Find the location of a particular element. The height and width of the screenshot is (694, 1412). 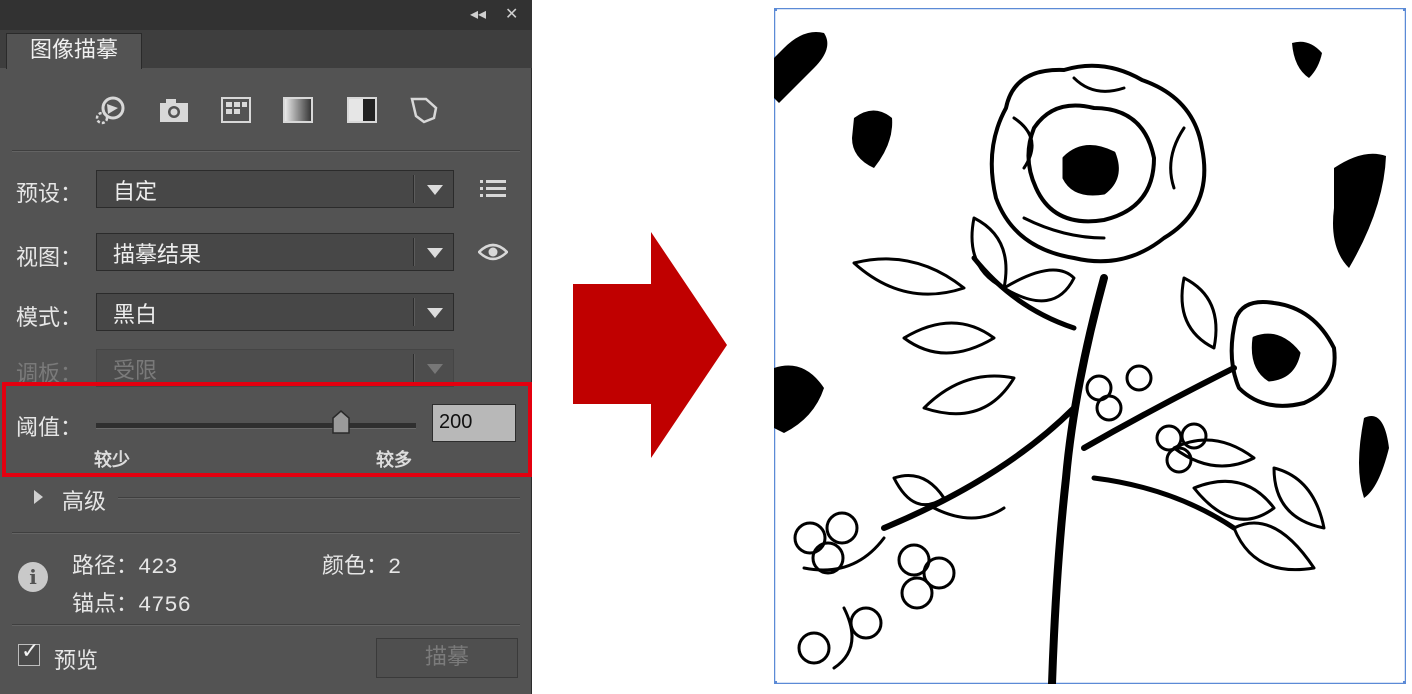

anchors-value: 4756 is located at coordinates (164, 605).